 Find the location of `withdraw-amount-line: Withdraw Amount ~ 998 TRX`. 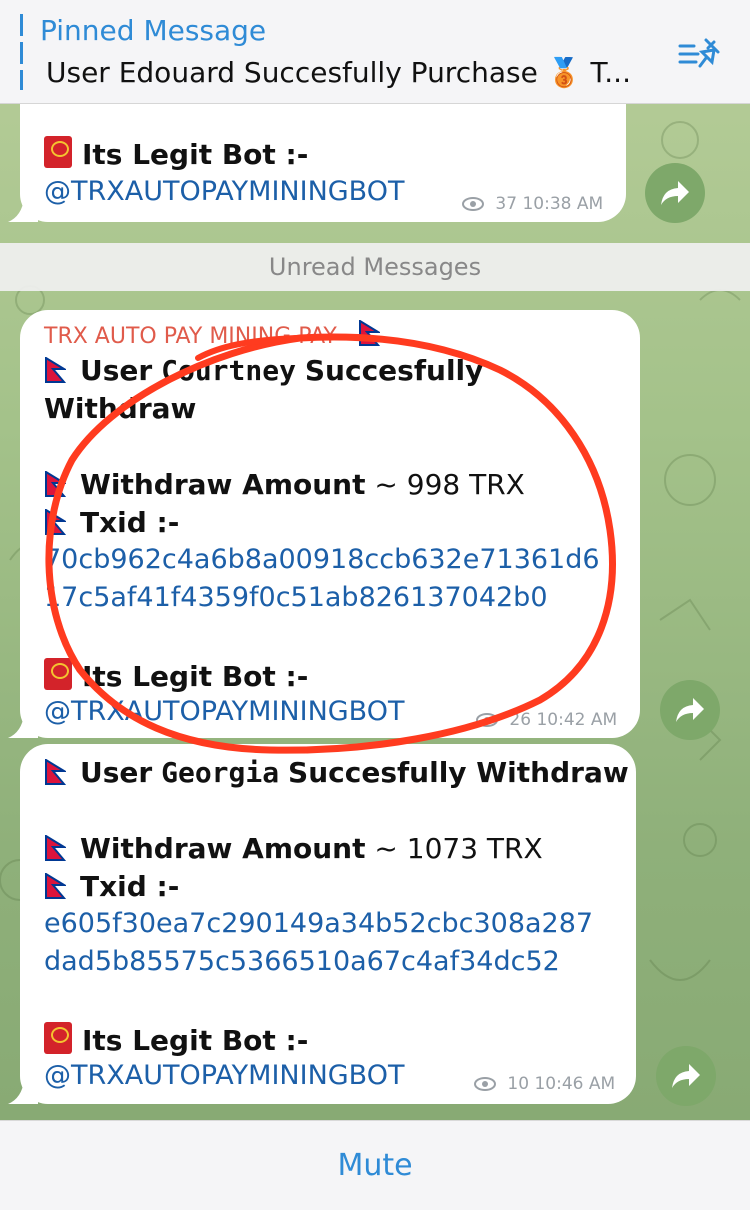

withdraw-amount-line: Withdraw Amount ~ 998 TRX is located at coordinates (284, 484).